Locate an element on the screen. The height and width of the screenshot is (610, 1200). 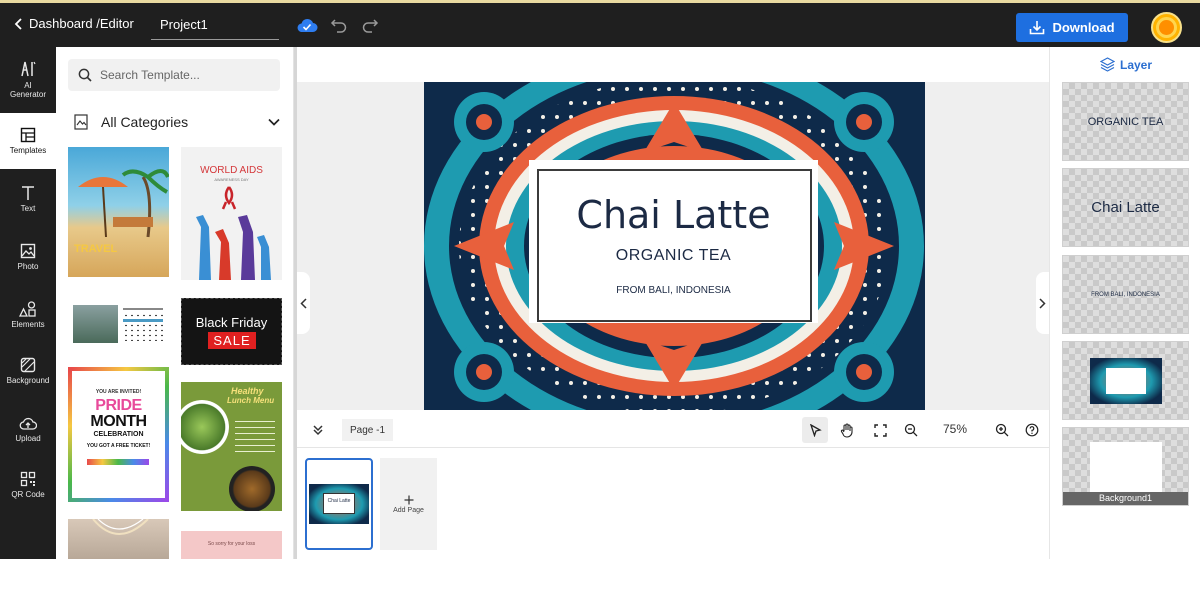
top-bar: Dashboard /Editor Project1 Download is located at coordinates (600, 23).